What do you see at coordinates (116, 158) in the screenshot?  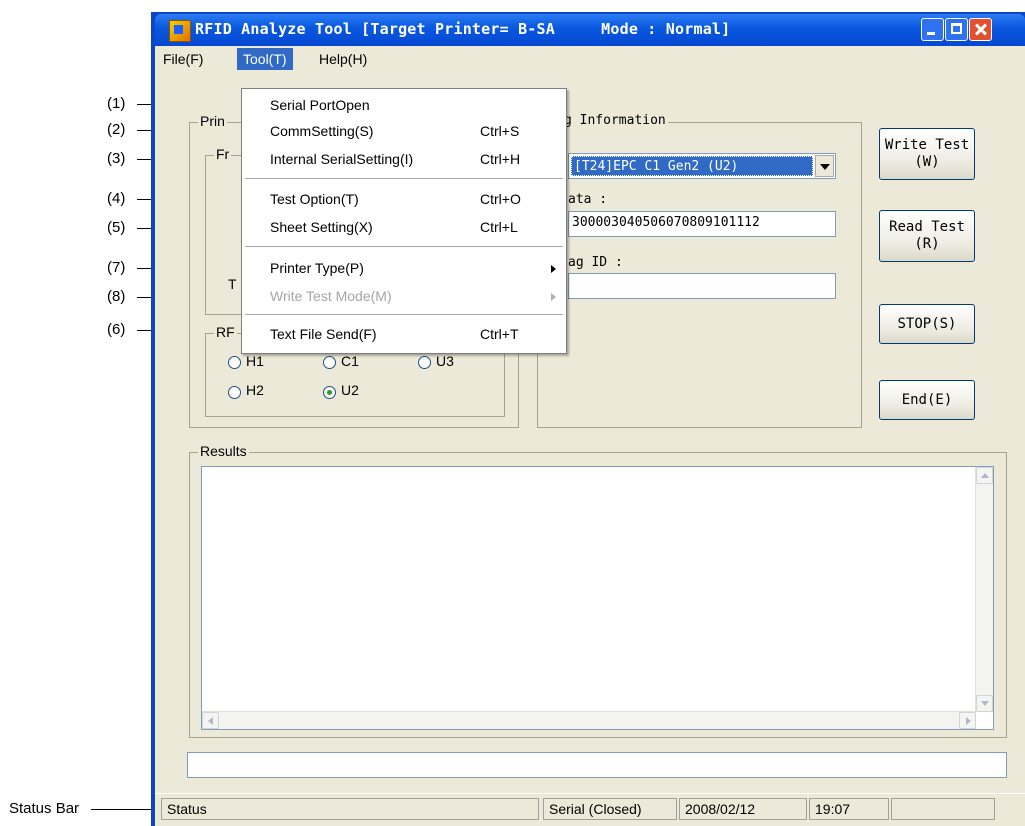 I see `annotation-3: (3)` at bounding box center [116, 158].